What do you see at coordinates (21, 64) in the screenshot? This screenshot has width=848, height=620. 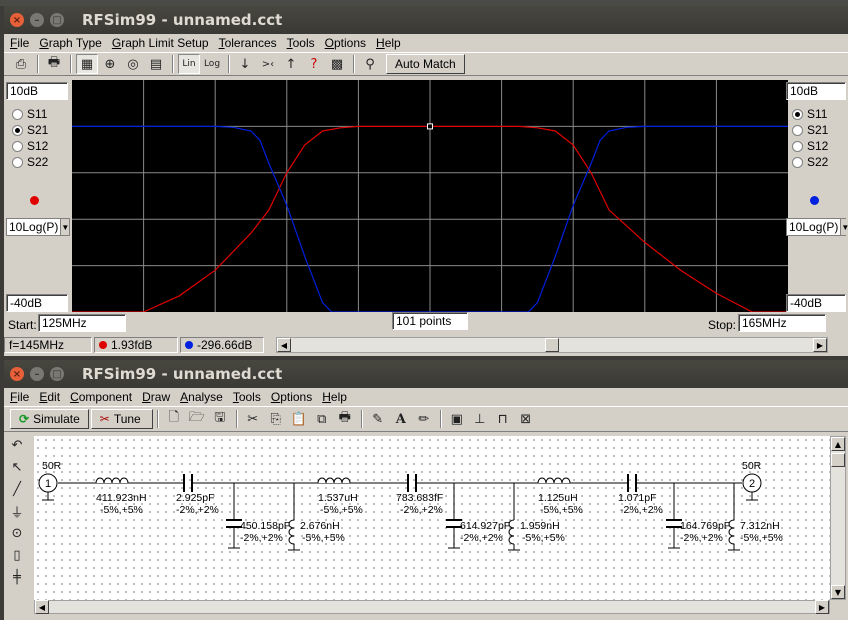 I see `export-icon: ⎙` at bounding box center [21, 64].